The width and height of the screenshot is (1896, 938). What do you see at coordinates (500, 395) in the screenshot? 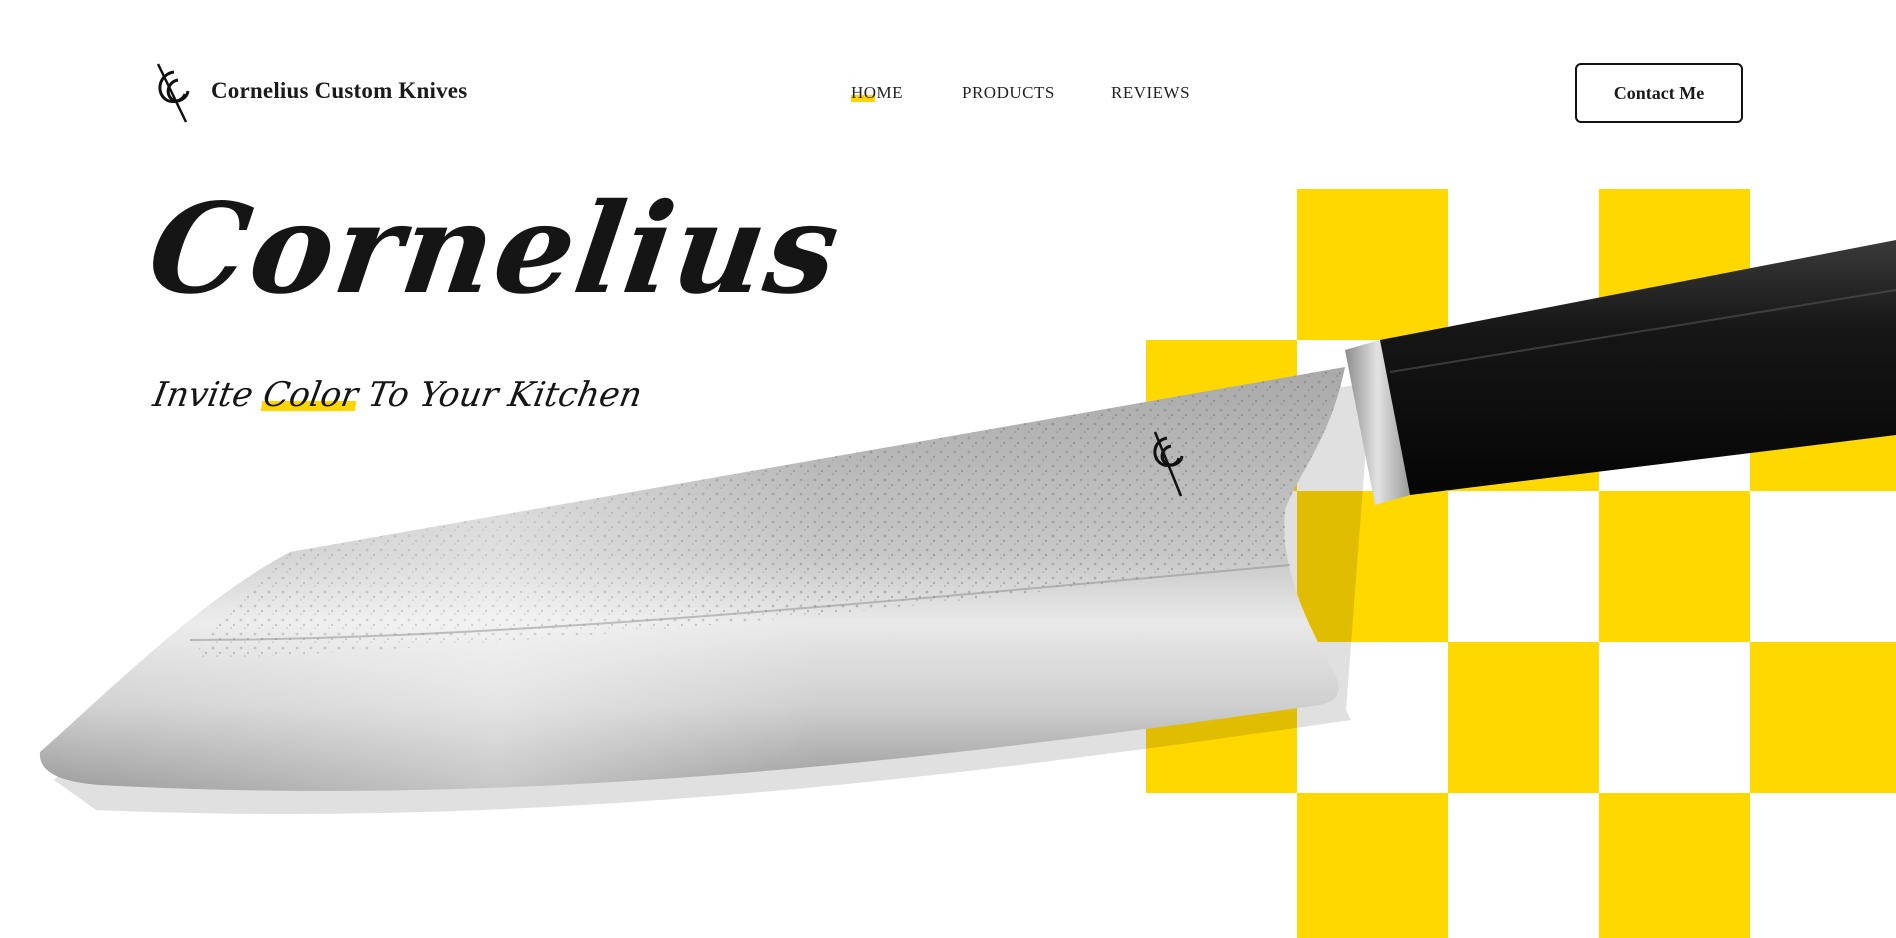
I see `tagline-part: To Your Kitchen` at bounding box center [500, 395].